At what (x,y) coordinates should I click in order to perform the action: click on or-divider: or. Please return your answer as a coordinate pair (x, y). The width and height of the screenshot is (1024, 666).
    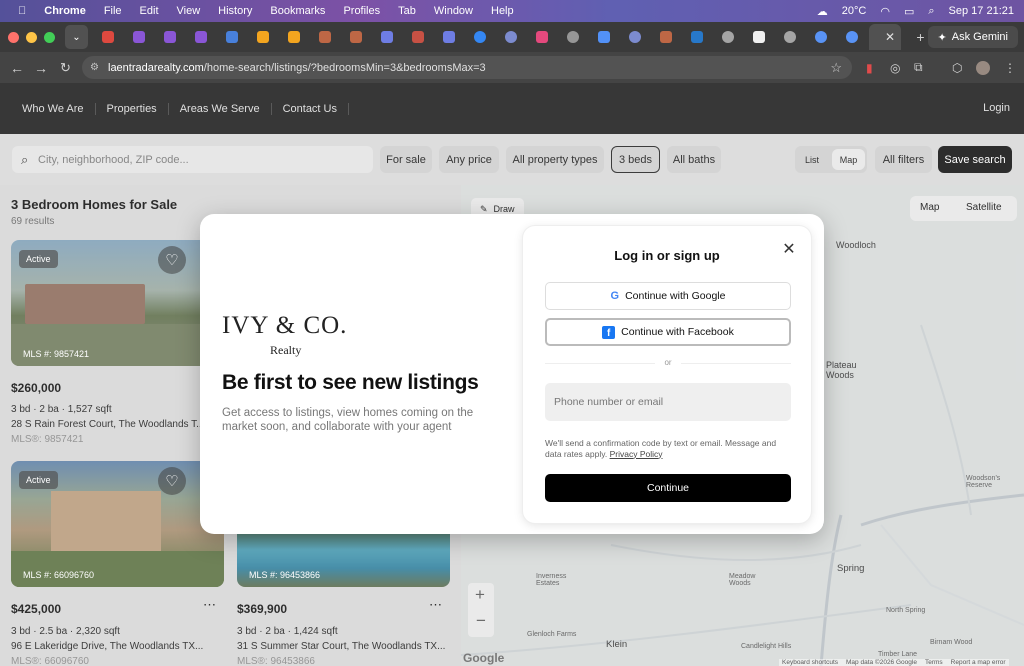
    Looking at the image, I should click on (668, 362).